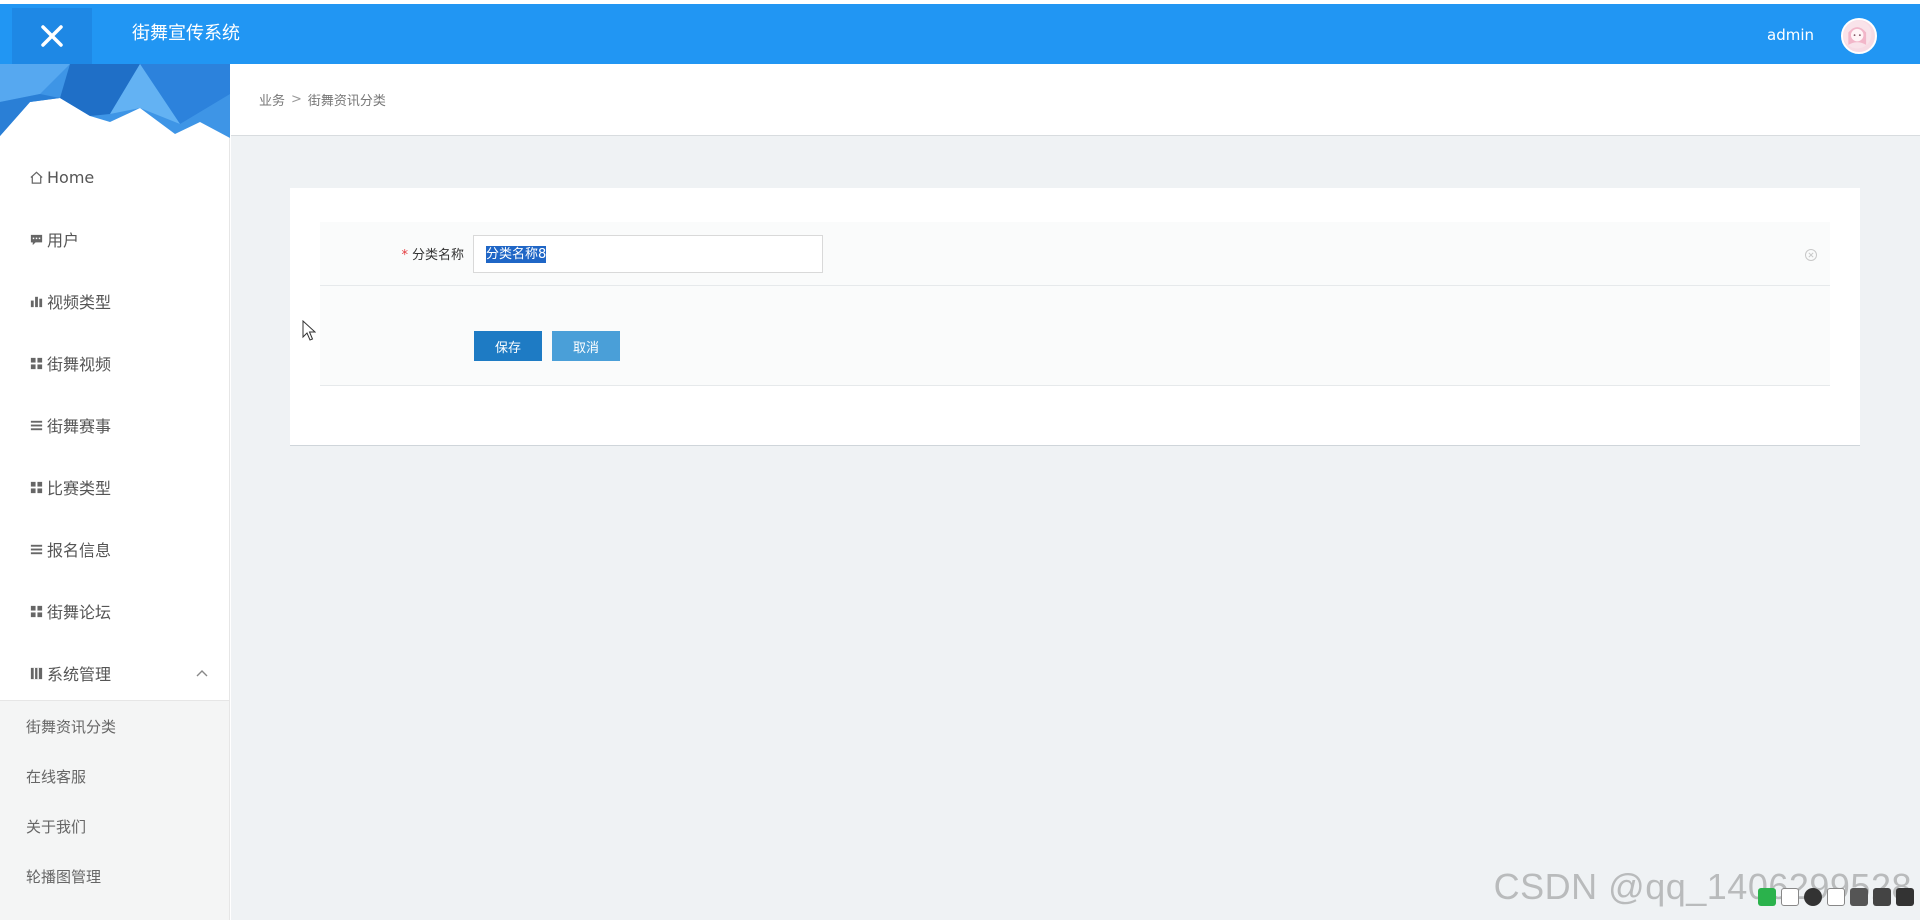 The width and height of the screenshot is (1920, 920). What do you see at coordinates (1790, 897) in the screenshot?
I see `chinese-input-icon` at bounding box center [1790, 897].